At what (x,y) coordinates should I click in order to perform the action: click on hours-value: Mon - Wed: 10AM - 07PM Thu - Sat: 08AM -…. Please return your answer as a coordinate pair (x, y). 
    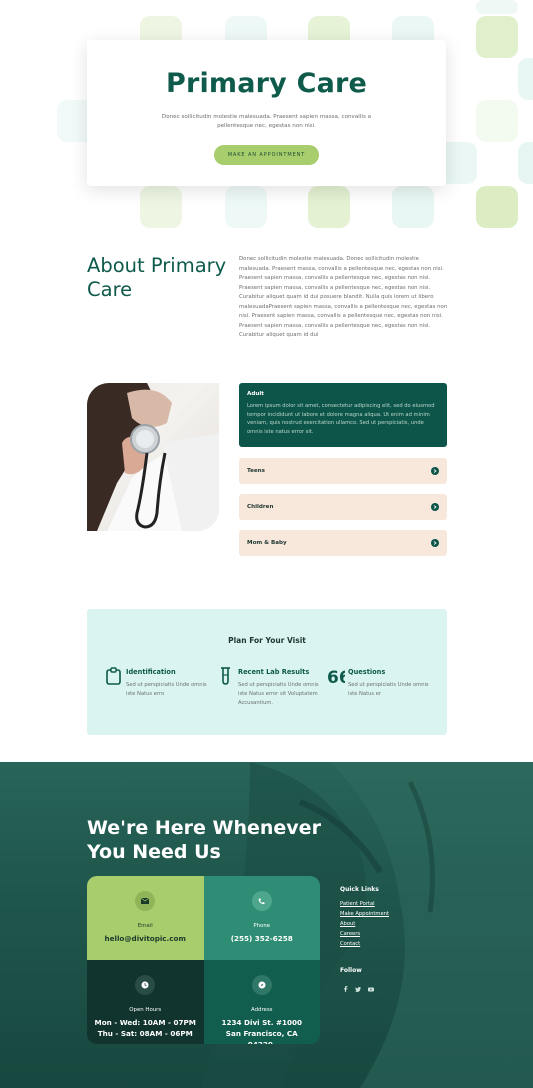
    Looking at the image, I should click on (145, 1028).